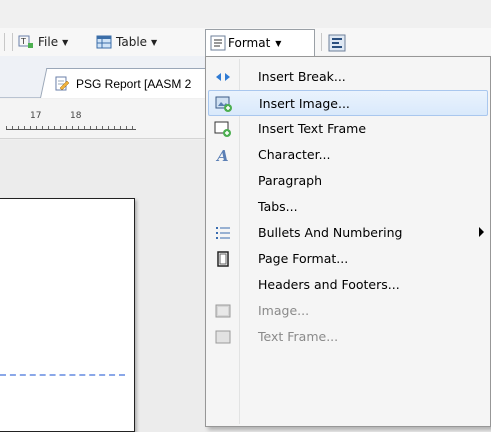 The width and height of the screenshot is (491, 432). What do you see at coordinates (218, 43) in the screenshot?
I see `format-icon` at bounding box center [218, 43].